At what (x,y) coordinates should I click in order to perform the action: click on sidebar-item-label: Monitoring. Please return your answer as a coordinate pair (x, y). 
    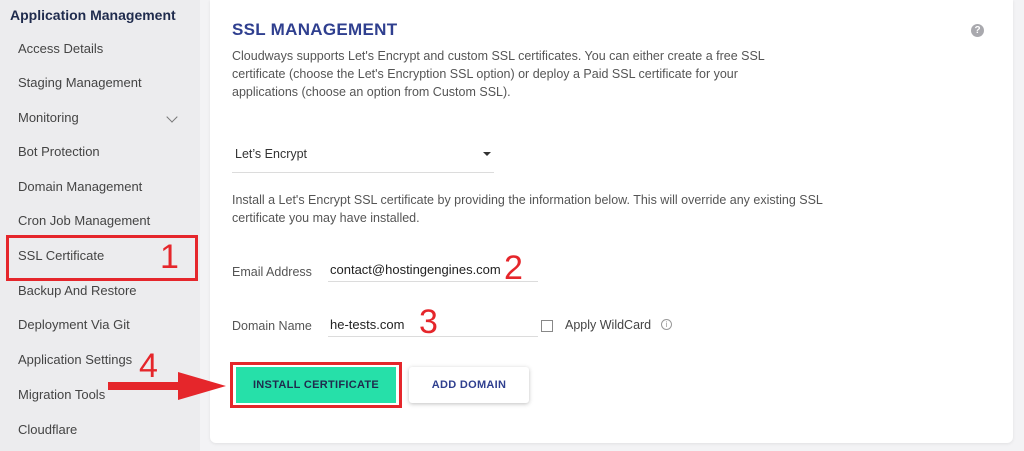
    Looking at the image, I should click on (48, 117).